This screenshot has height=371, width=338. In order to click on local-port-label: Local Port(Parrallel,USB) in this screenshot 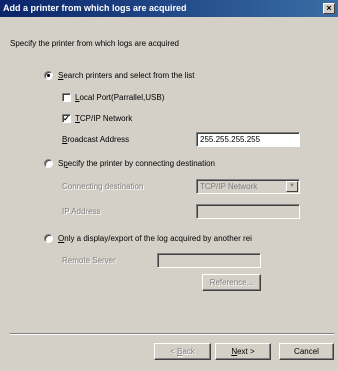, I will do `click(119, 98)`.